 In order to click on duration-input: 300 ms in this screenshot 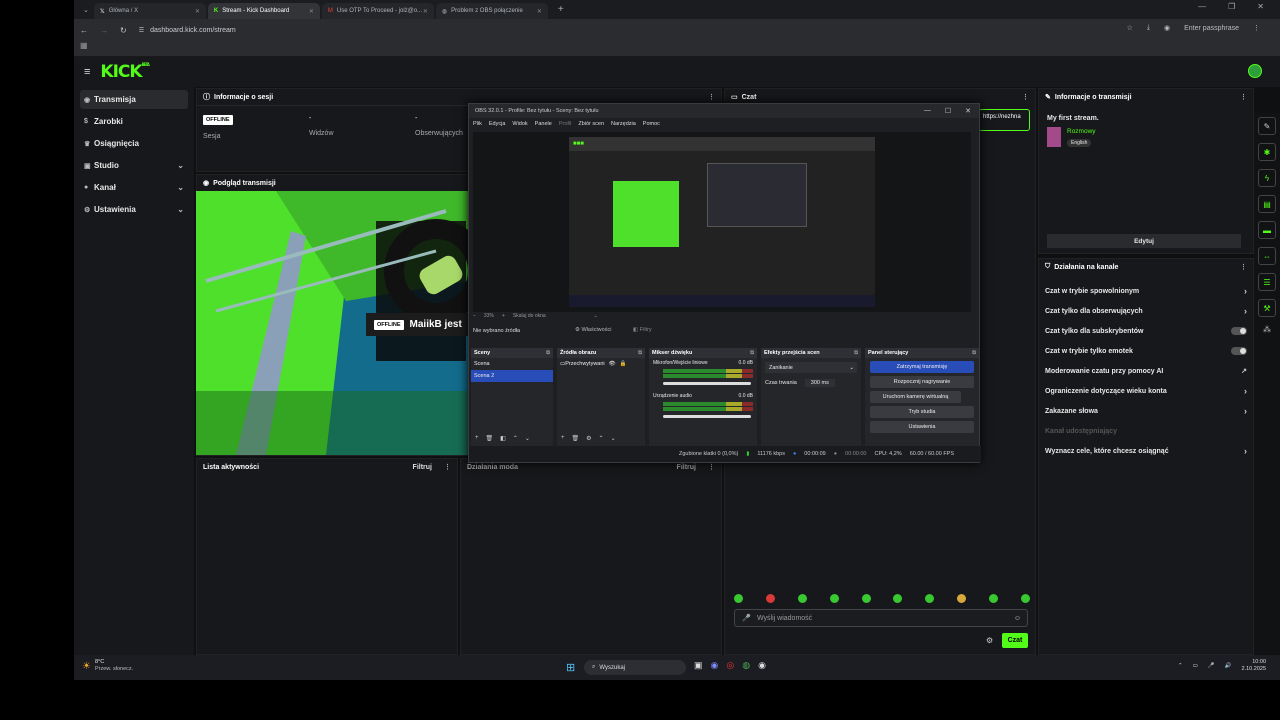, I will do `click(819, 383)`.